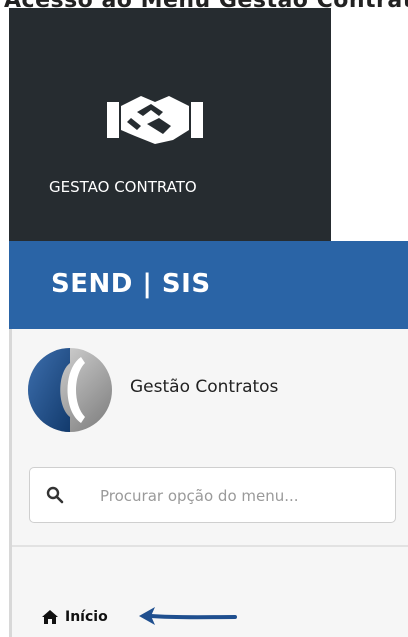  I want to click on brand-name: Gestão Contratos, so click(204, 387).